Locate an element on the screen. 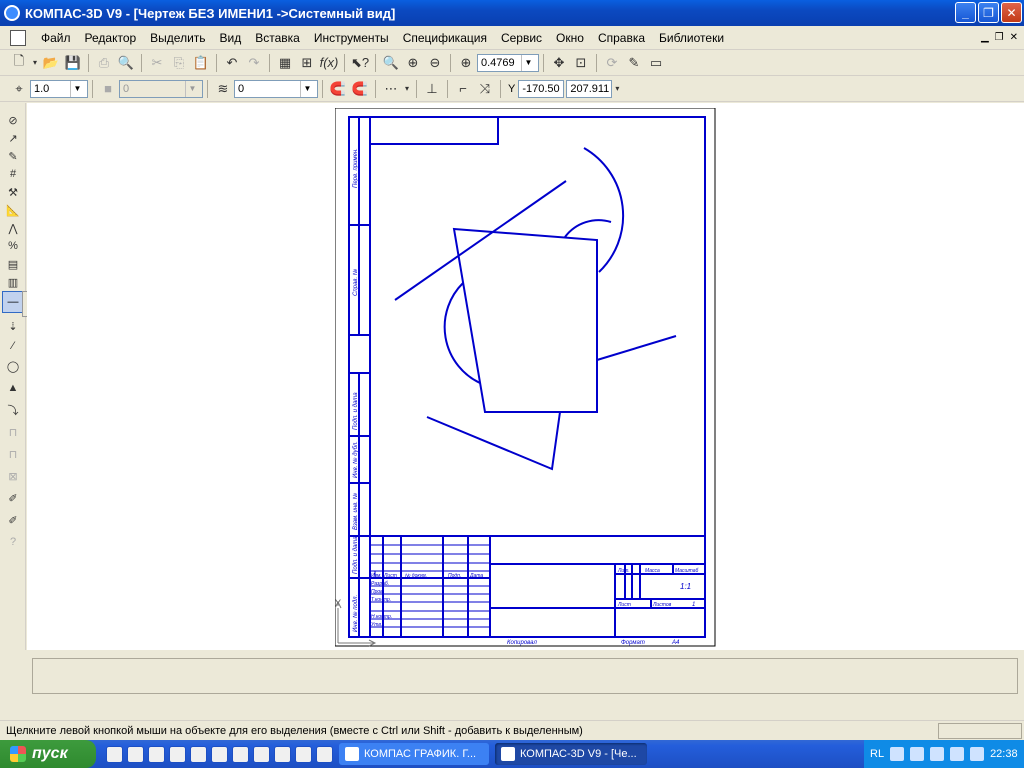 The height and width of the screenshot is (768, 1024). variables-icon: f(x) is located at coordinates (329, 63).